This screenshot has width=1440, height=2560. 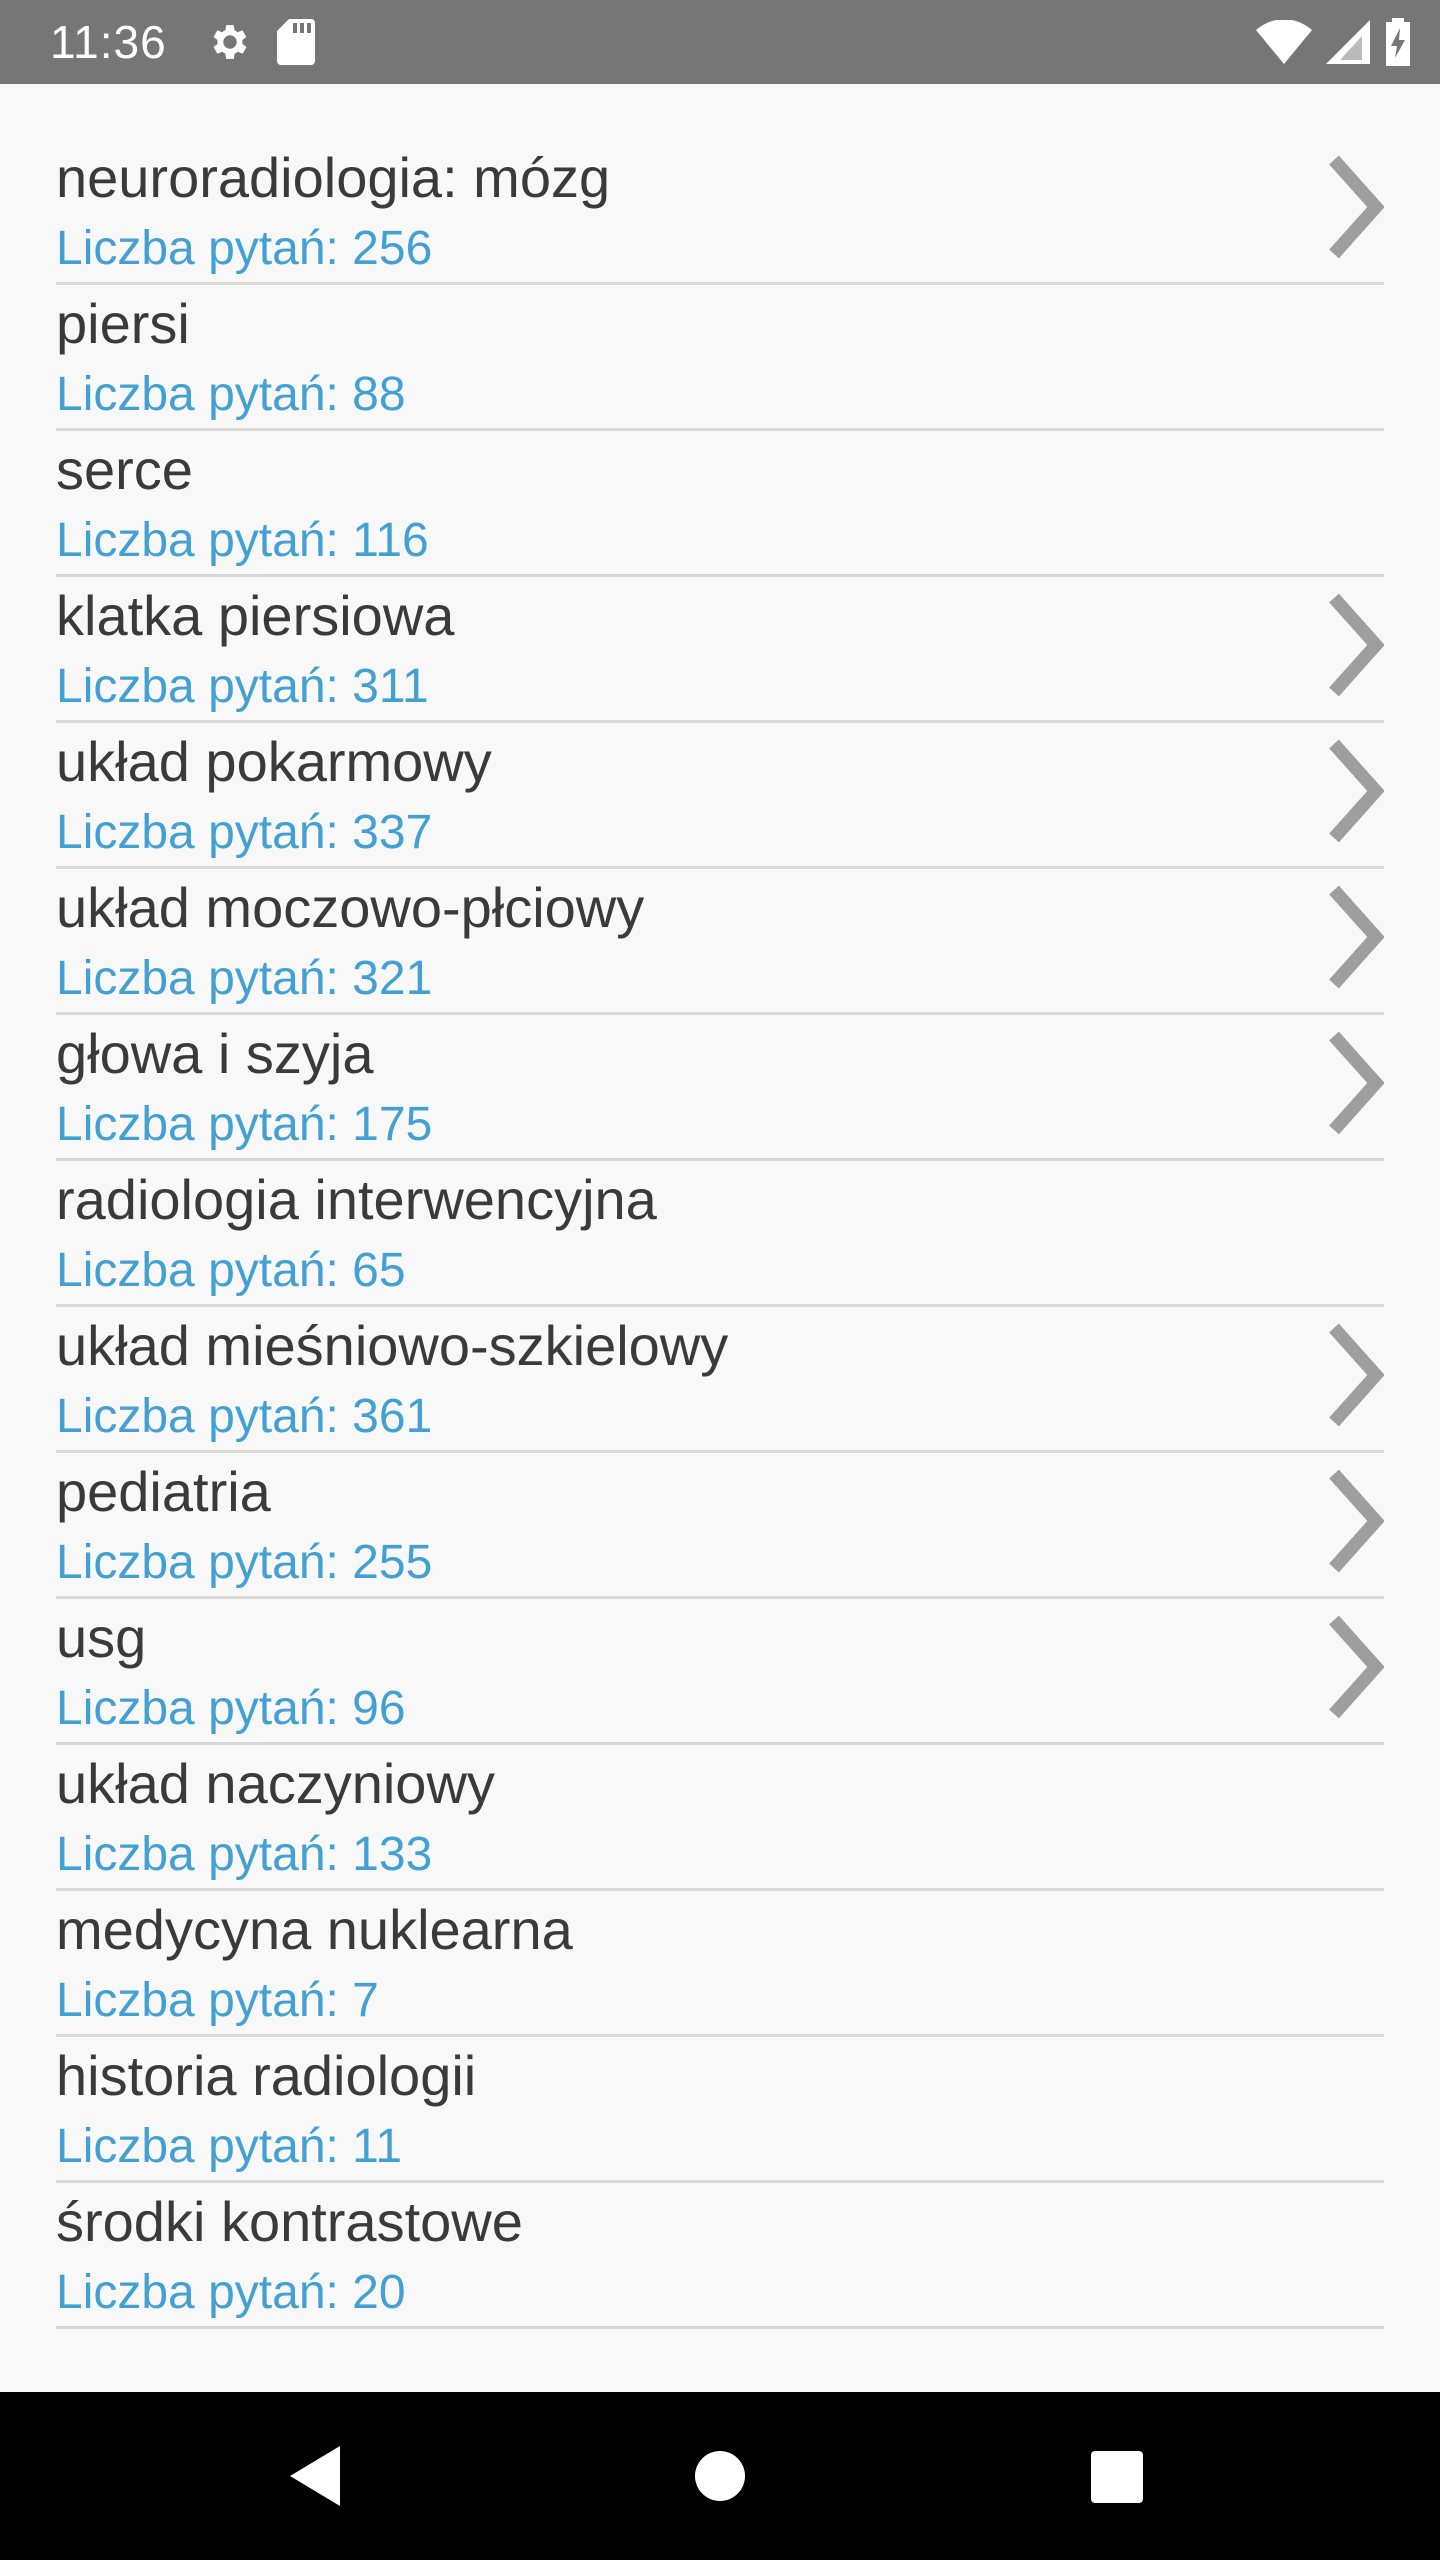 What do you see at coordinates (231, 1270) in the screenshot?
I see `question-count: Liczba pytań: 65` at bounding box center [231, 1270].